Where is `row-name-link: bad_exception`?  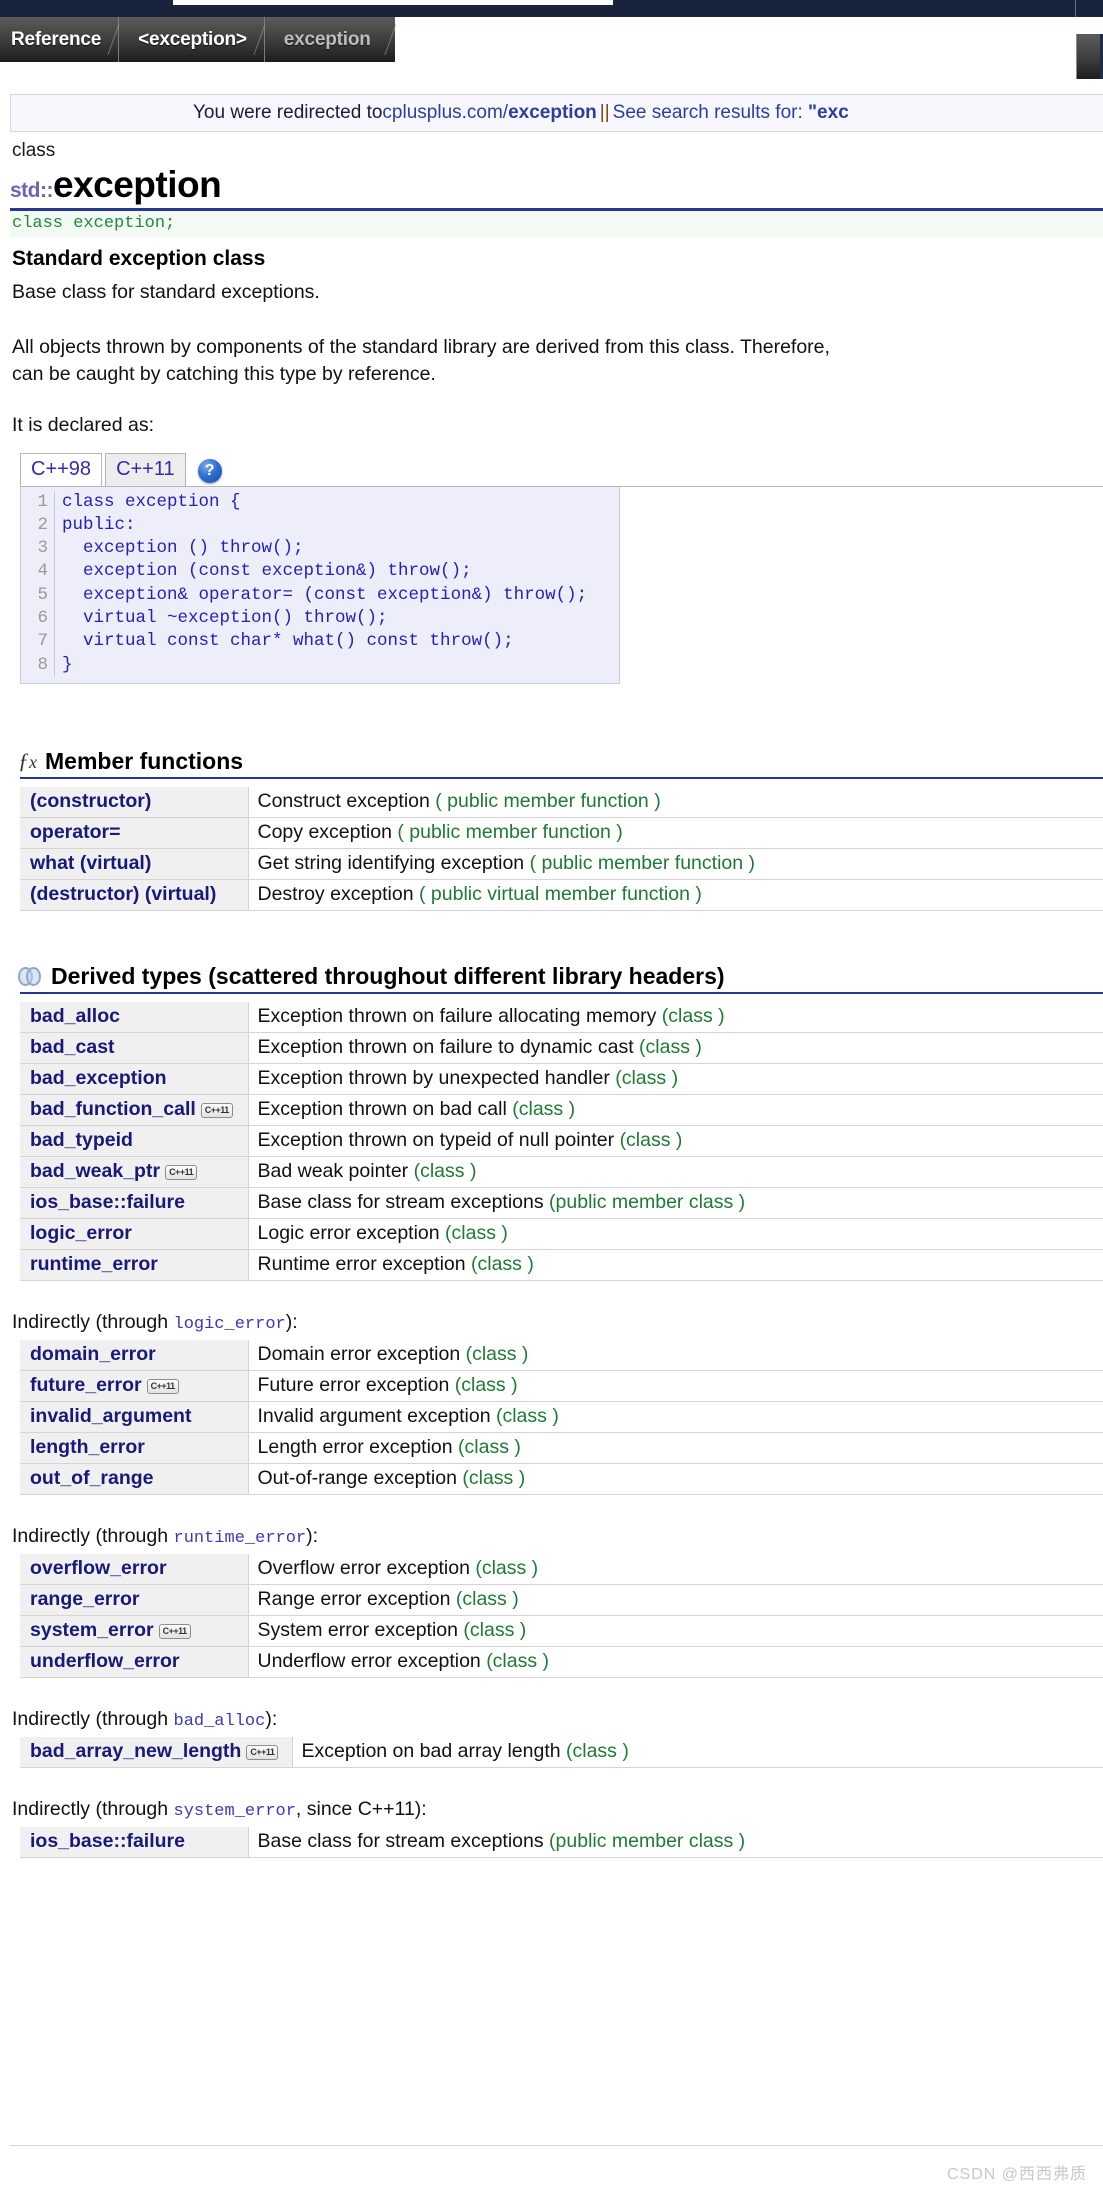 row-name-link: bad_exception is located at coordinates (98, 1078).